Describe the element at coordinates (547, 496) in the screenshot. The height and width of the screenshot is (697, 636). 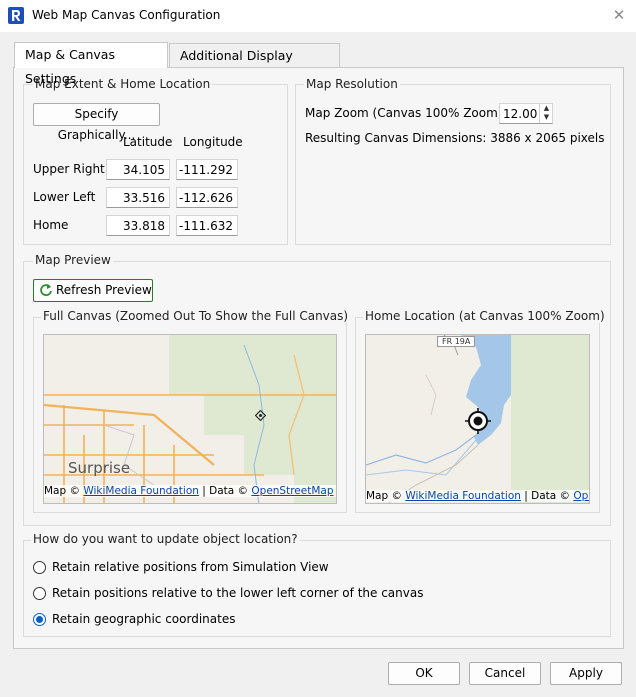
I see `home-attrib-mid: | Data ©` at that location.